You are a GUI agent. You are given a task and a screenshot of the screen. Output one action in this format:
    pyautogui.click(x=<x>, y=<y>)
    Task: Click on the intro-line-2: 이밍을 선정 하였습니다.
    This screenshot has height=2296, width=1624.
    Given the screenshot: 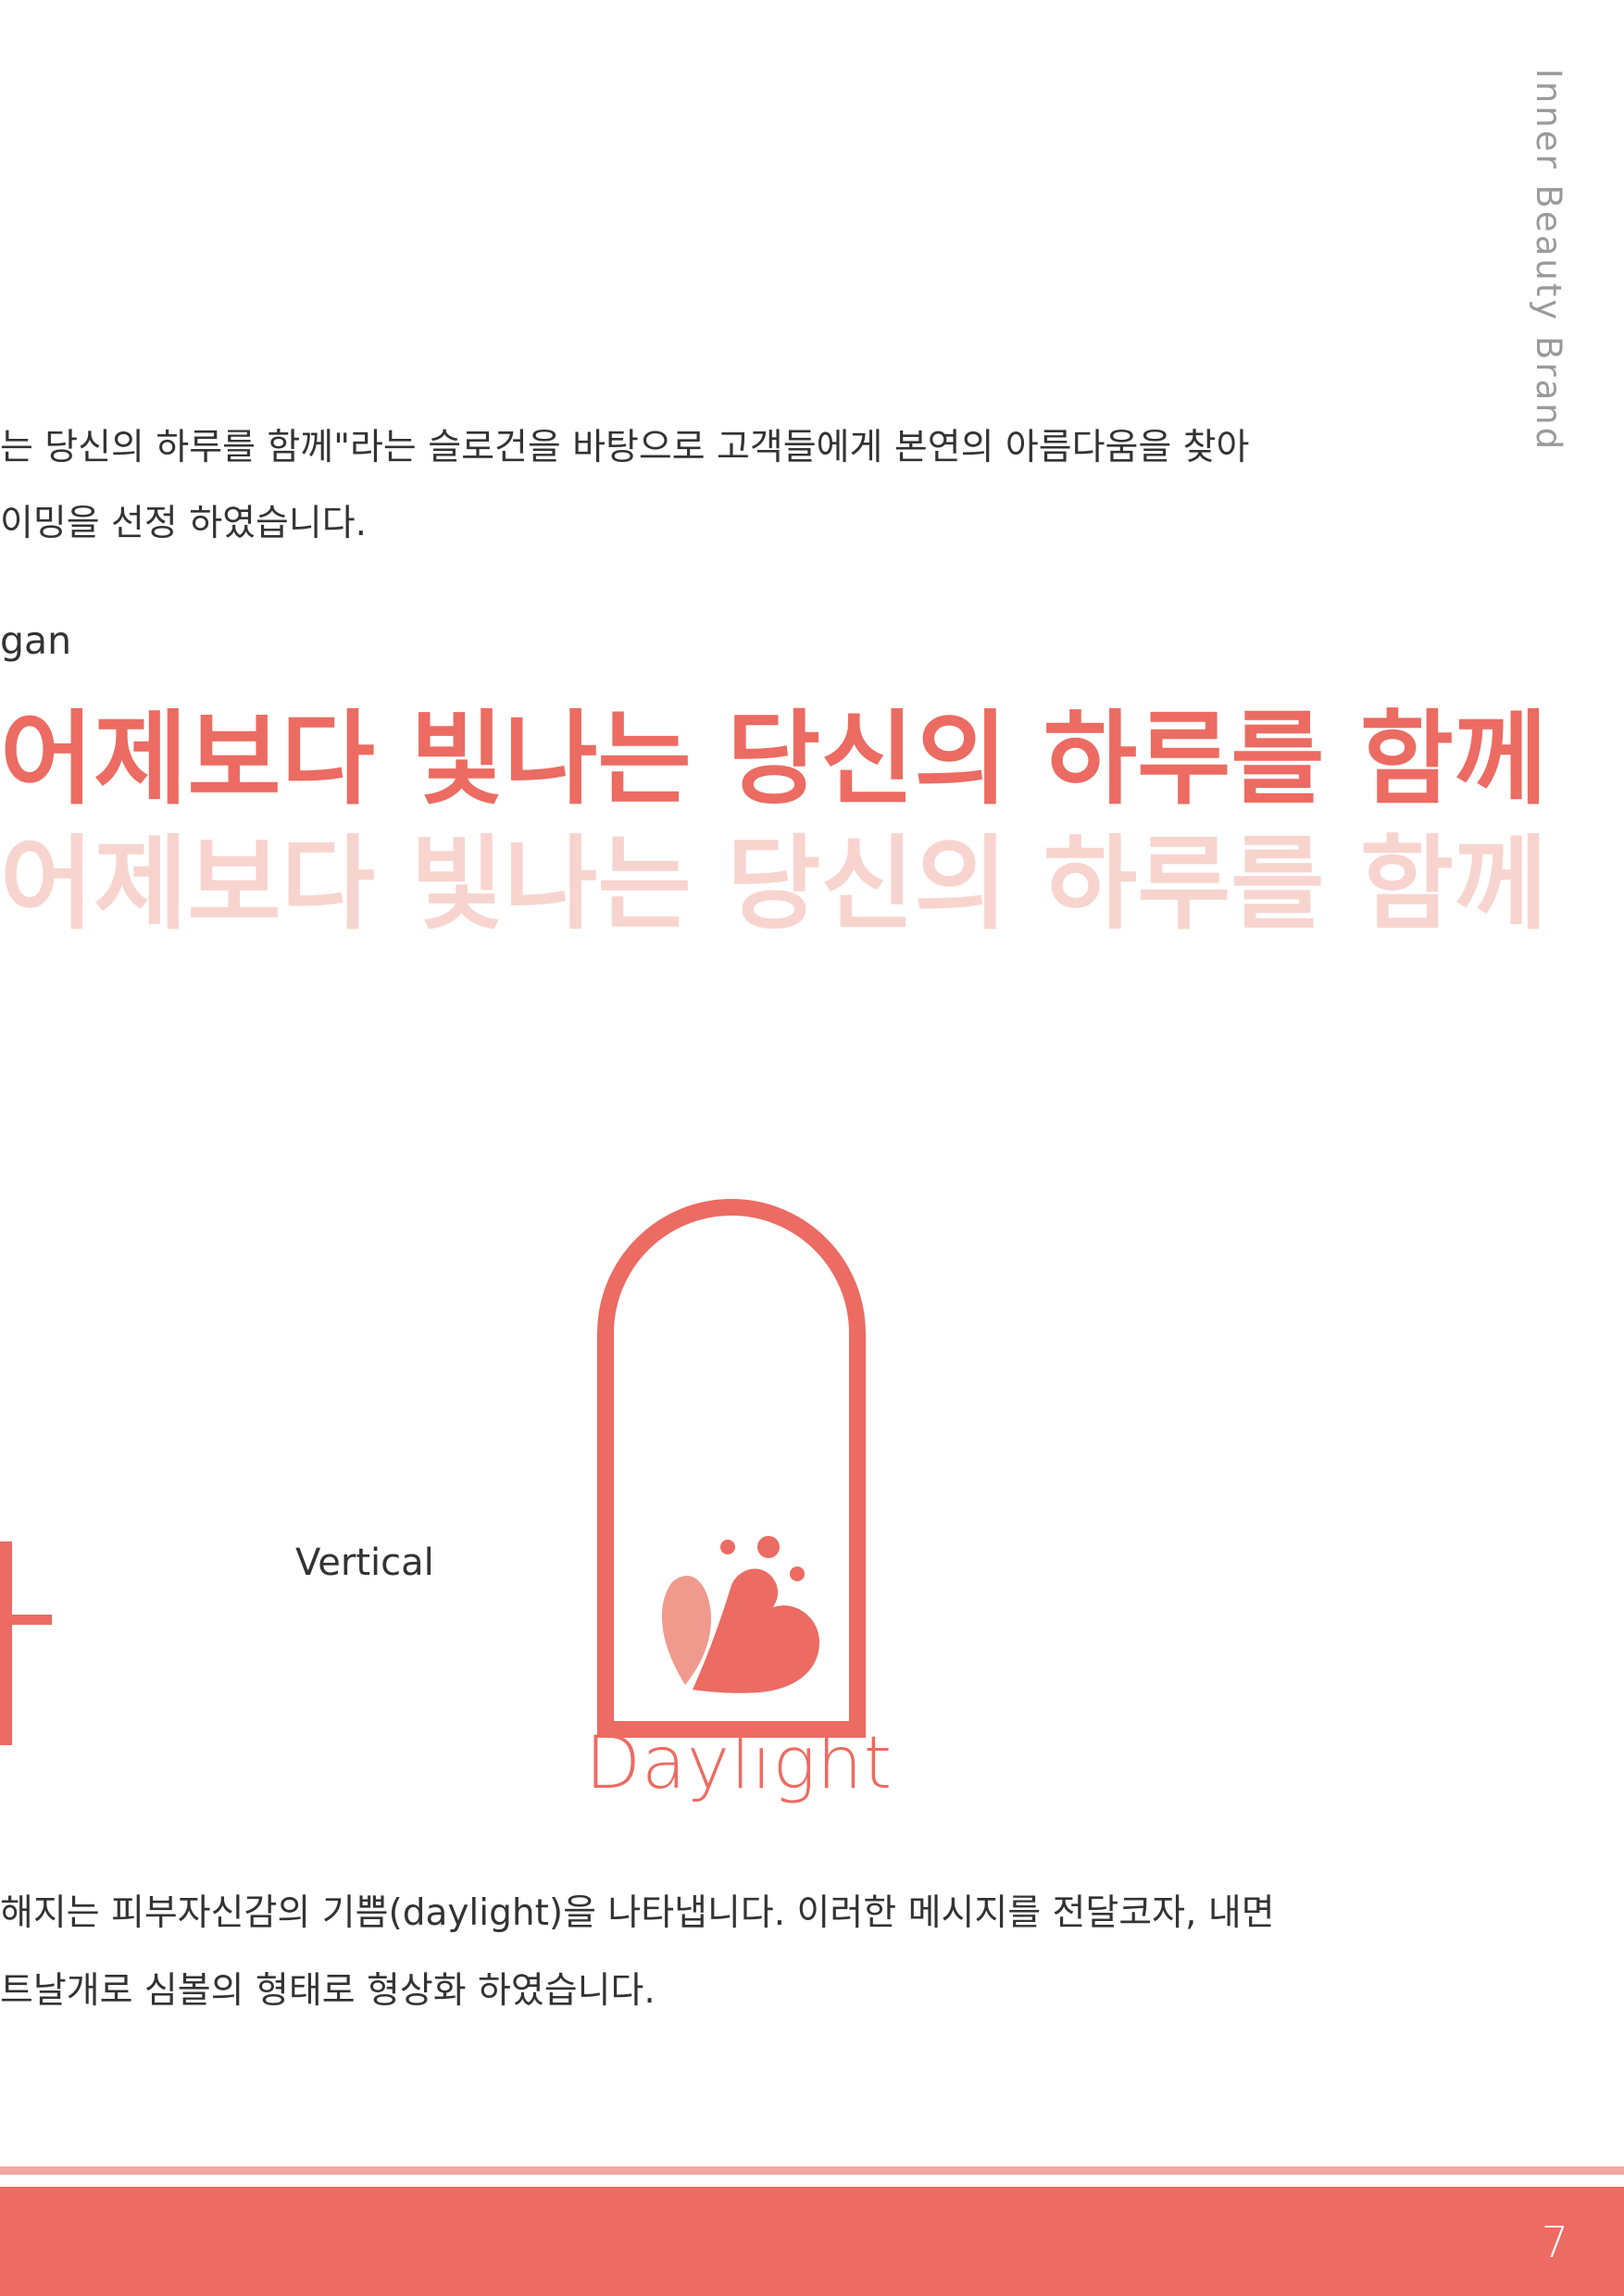 What is the action you would take?
    pyautogui.click(x=183, y=523)
    